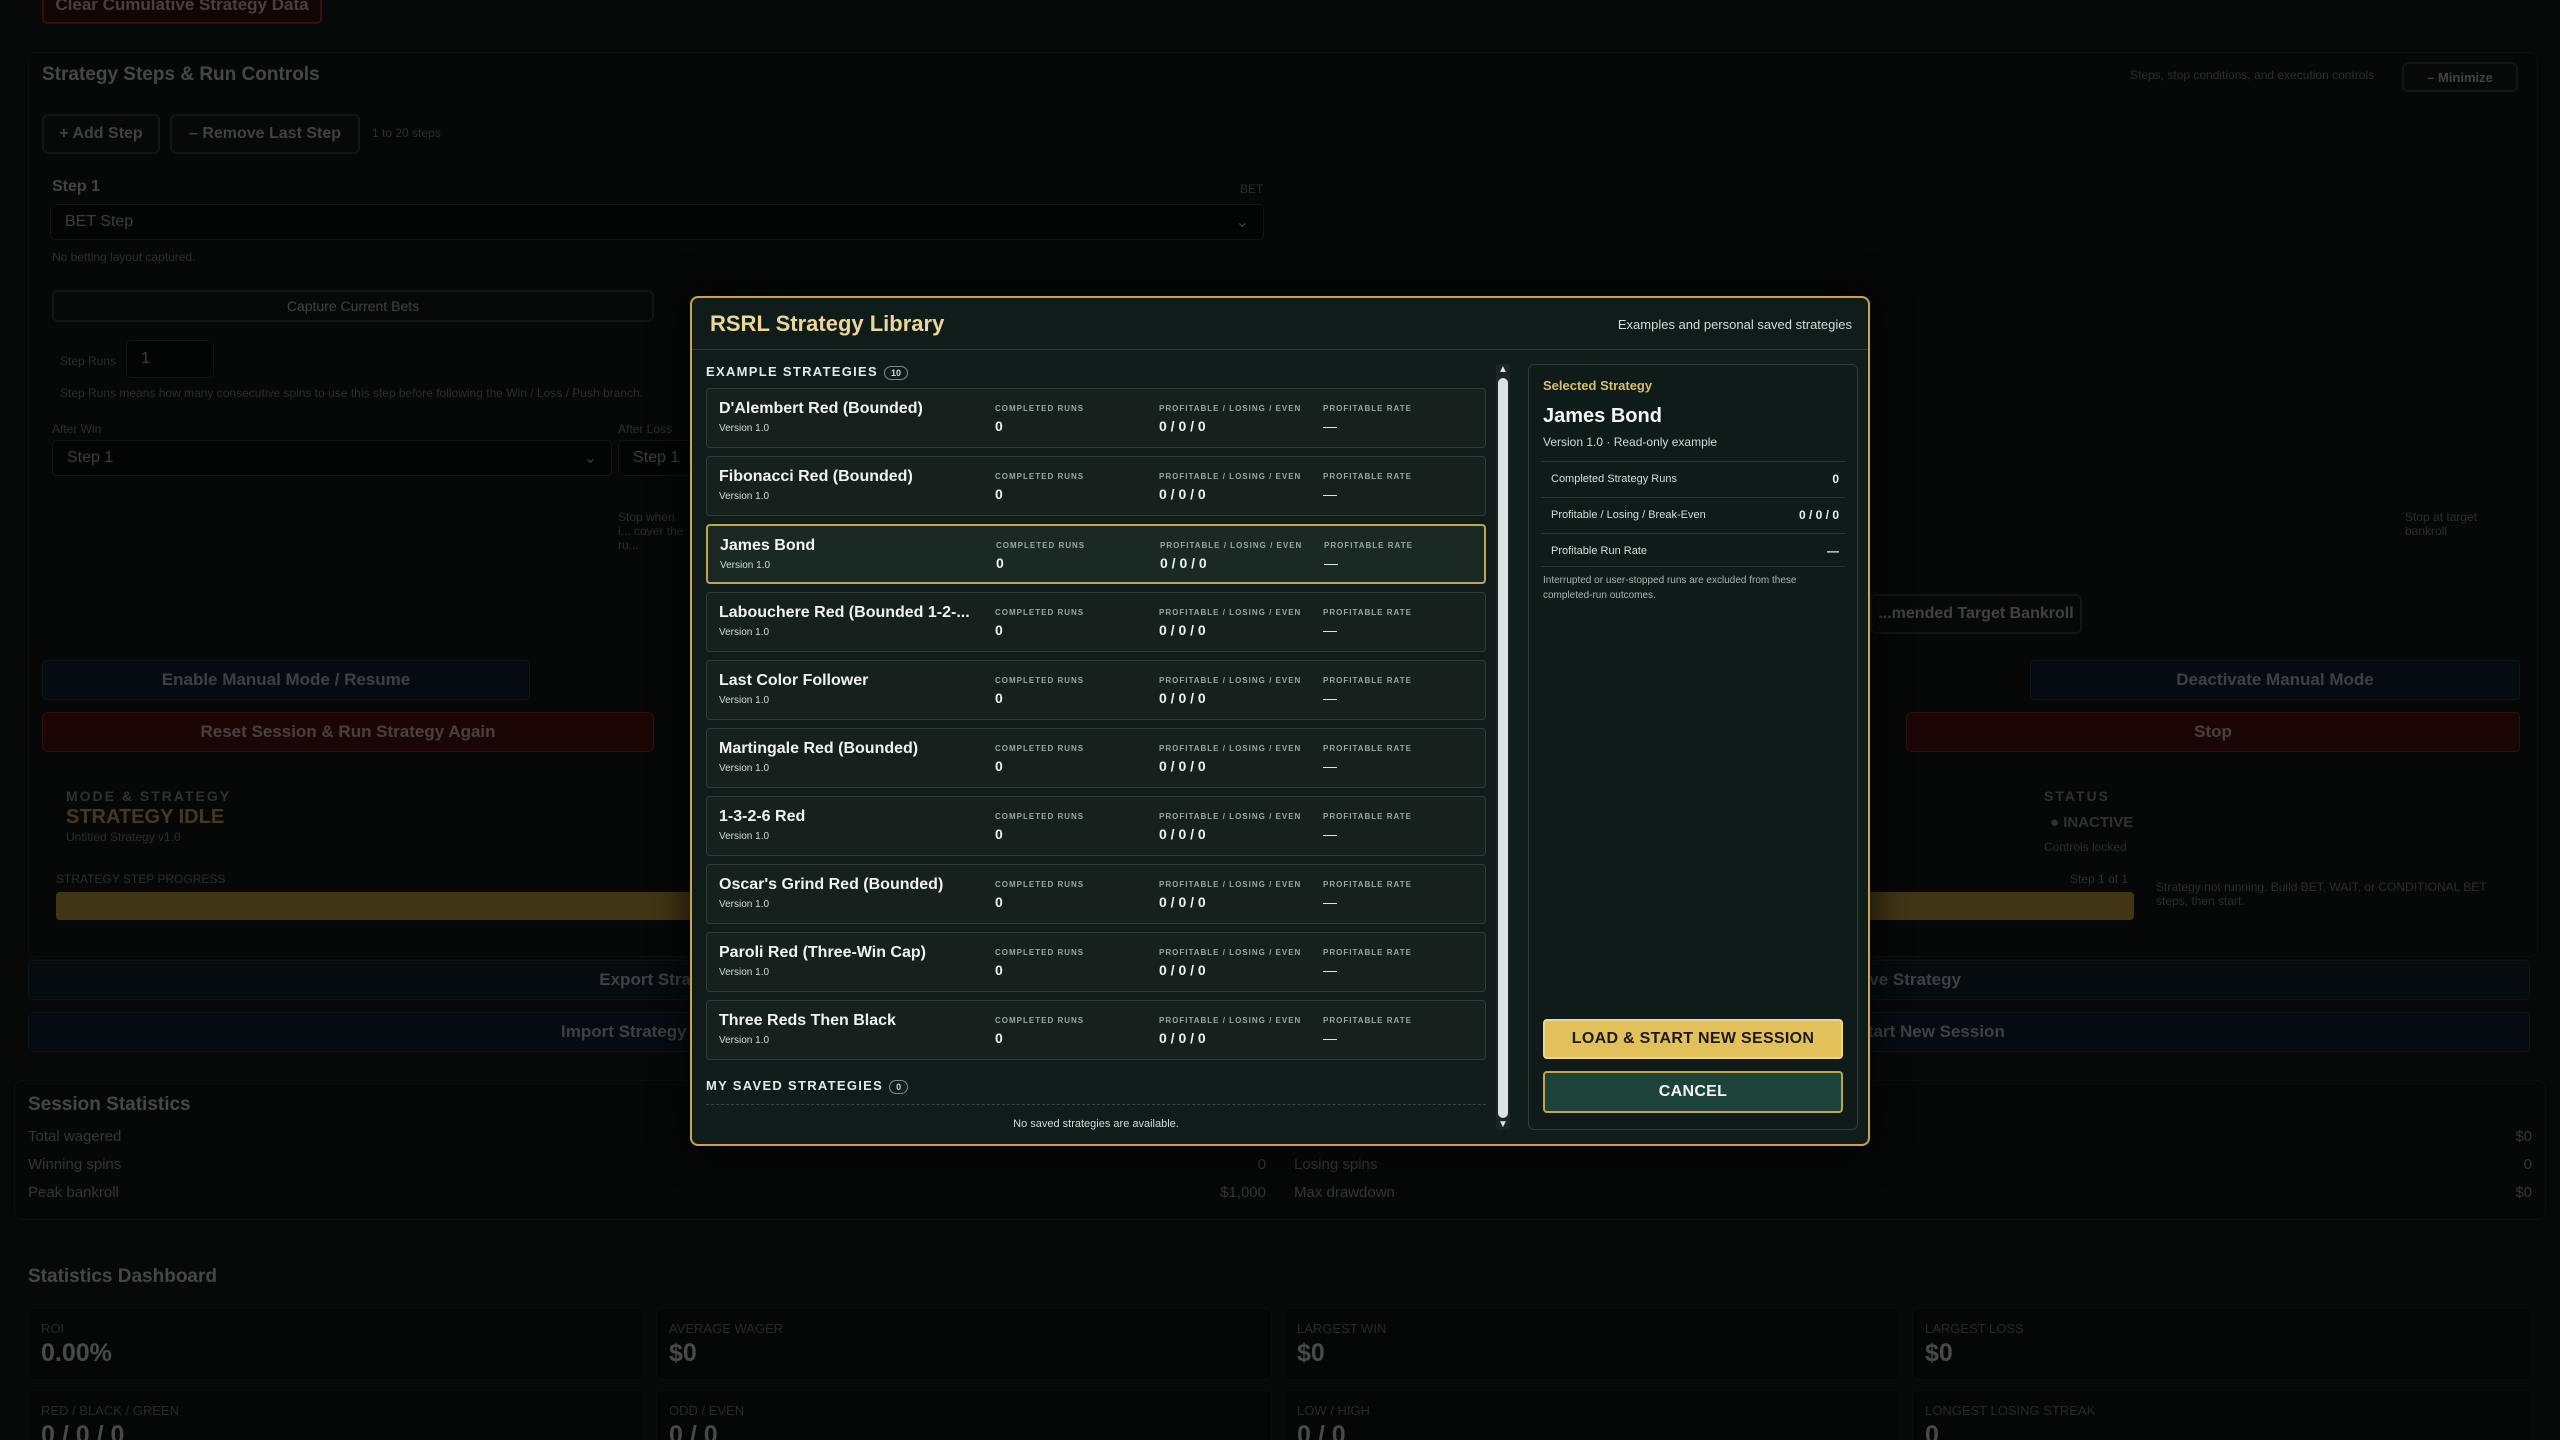 The image size is (2560, 1440). Describe the element at coordinates (2523, 1192) in the screenshot. I see `stat-value: $0` at that location.